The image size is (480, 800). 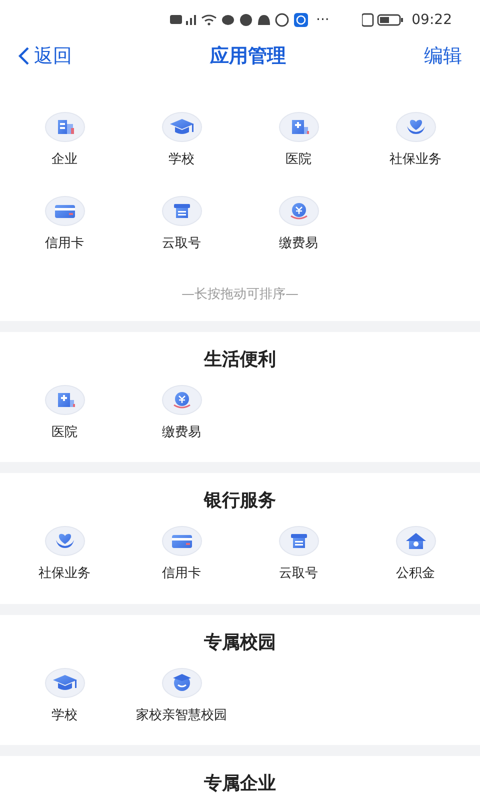 What do you see at coordinates (240, 784) in the screenshot?
I see `section-title: 专属企业` at bounding box center [240, 784].